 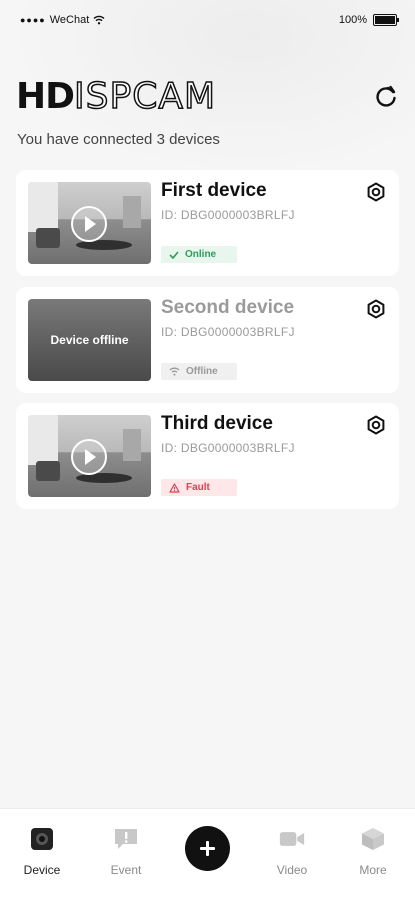 I want to click on tab-label: Event, so click(x=126, y=870).